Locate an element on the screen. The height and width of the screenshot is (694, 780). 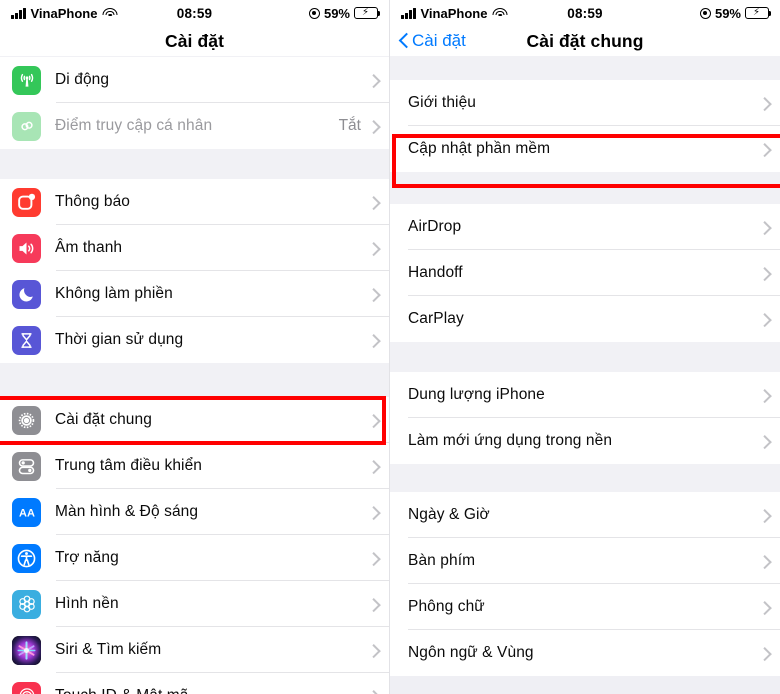
list-item-label: Thông báo is located at coordinates (93, 201).